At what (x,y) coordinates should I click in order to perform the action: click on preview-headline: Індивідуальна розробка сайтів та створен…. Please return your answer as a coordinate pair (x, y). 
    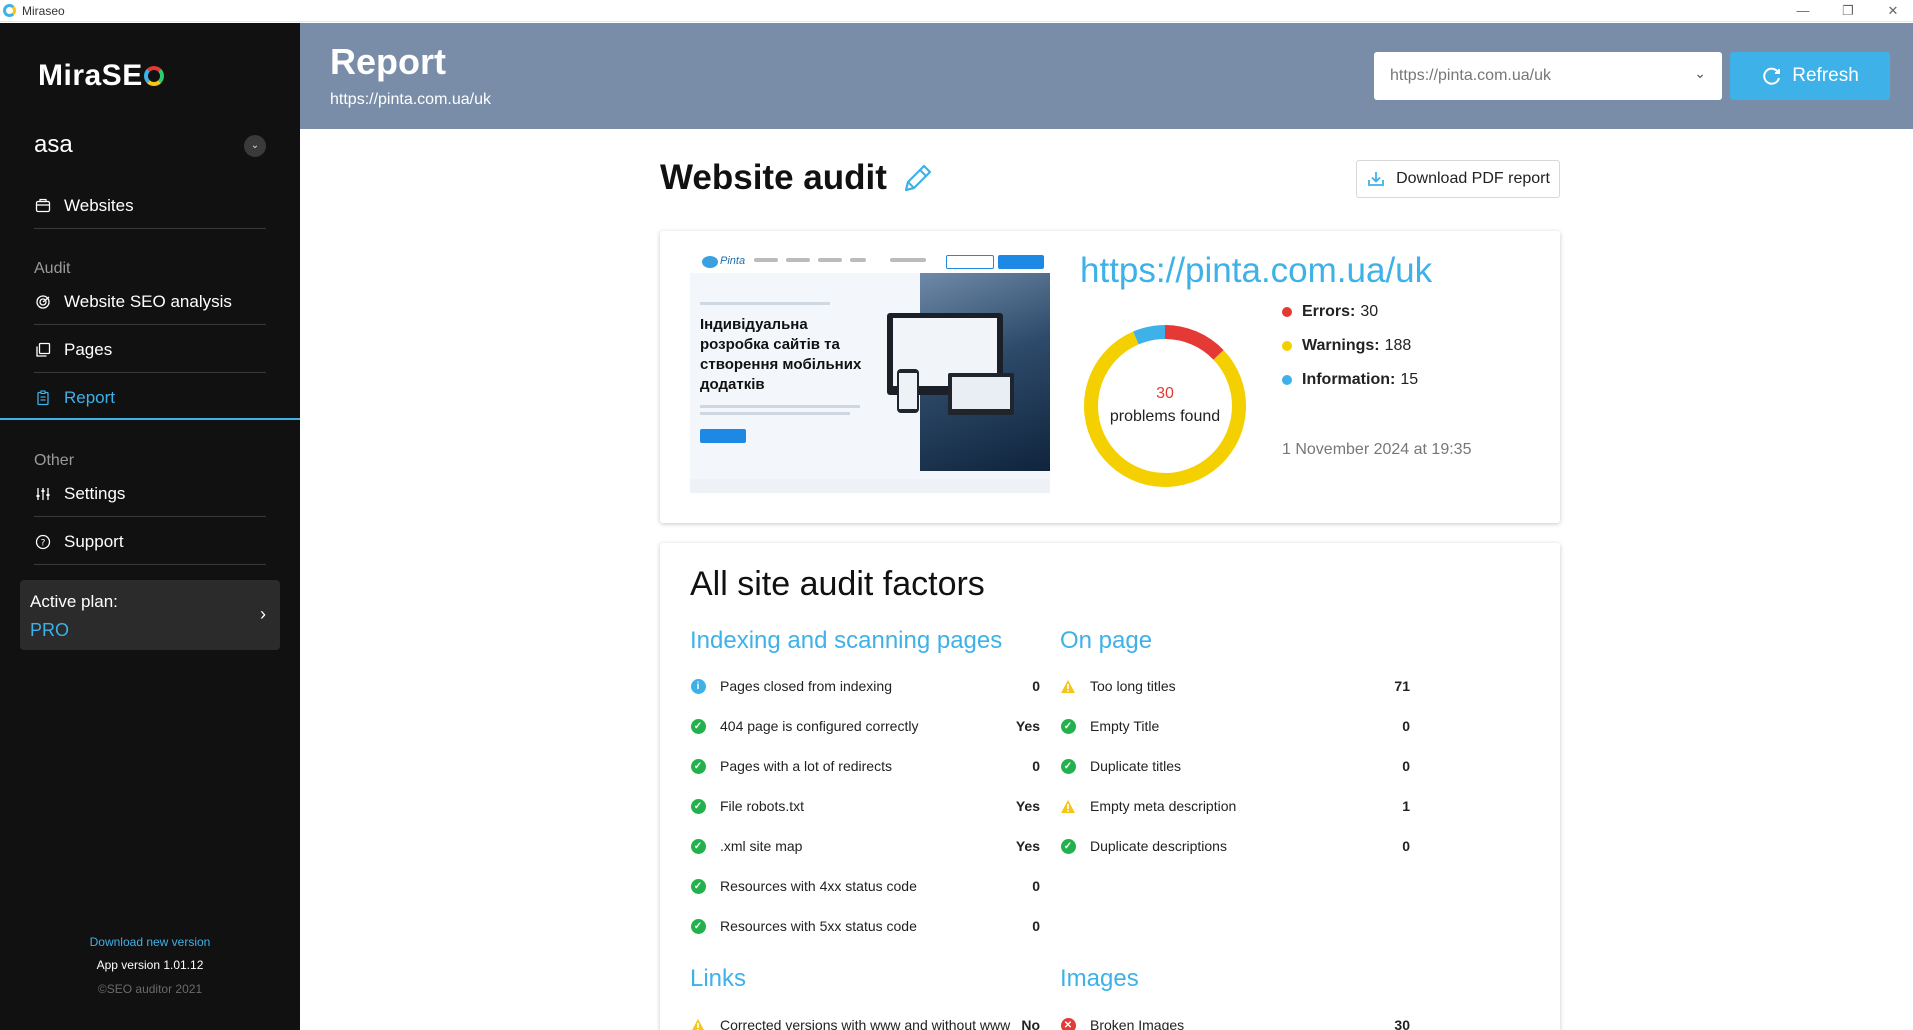
    Looking at the image, I should click on (781, 354).